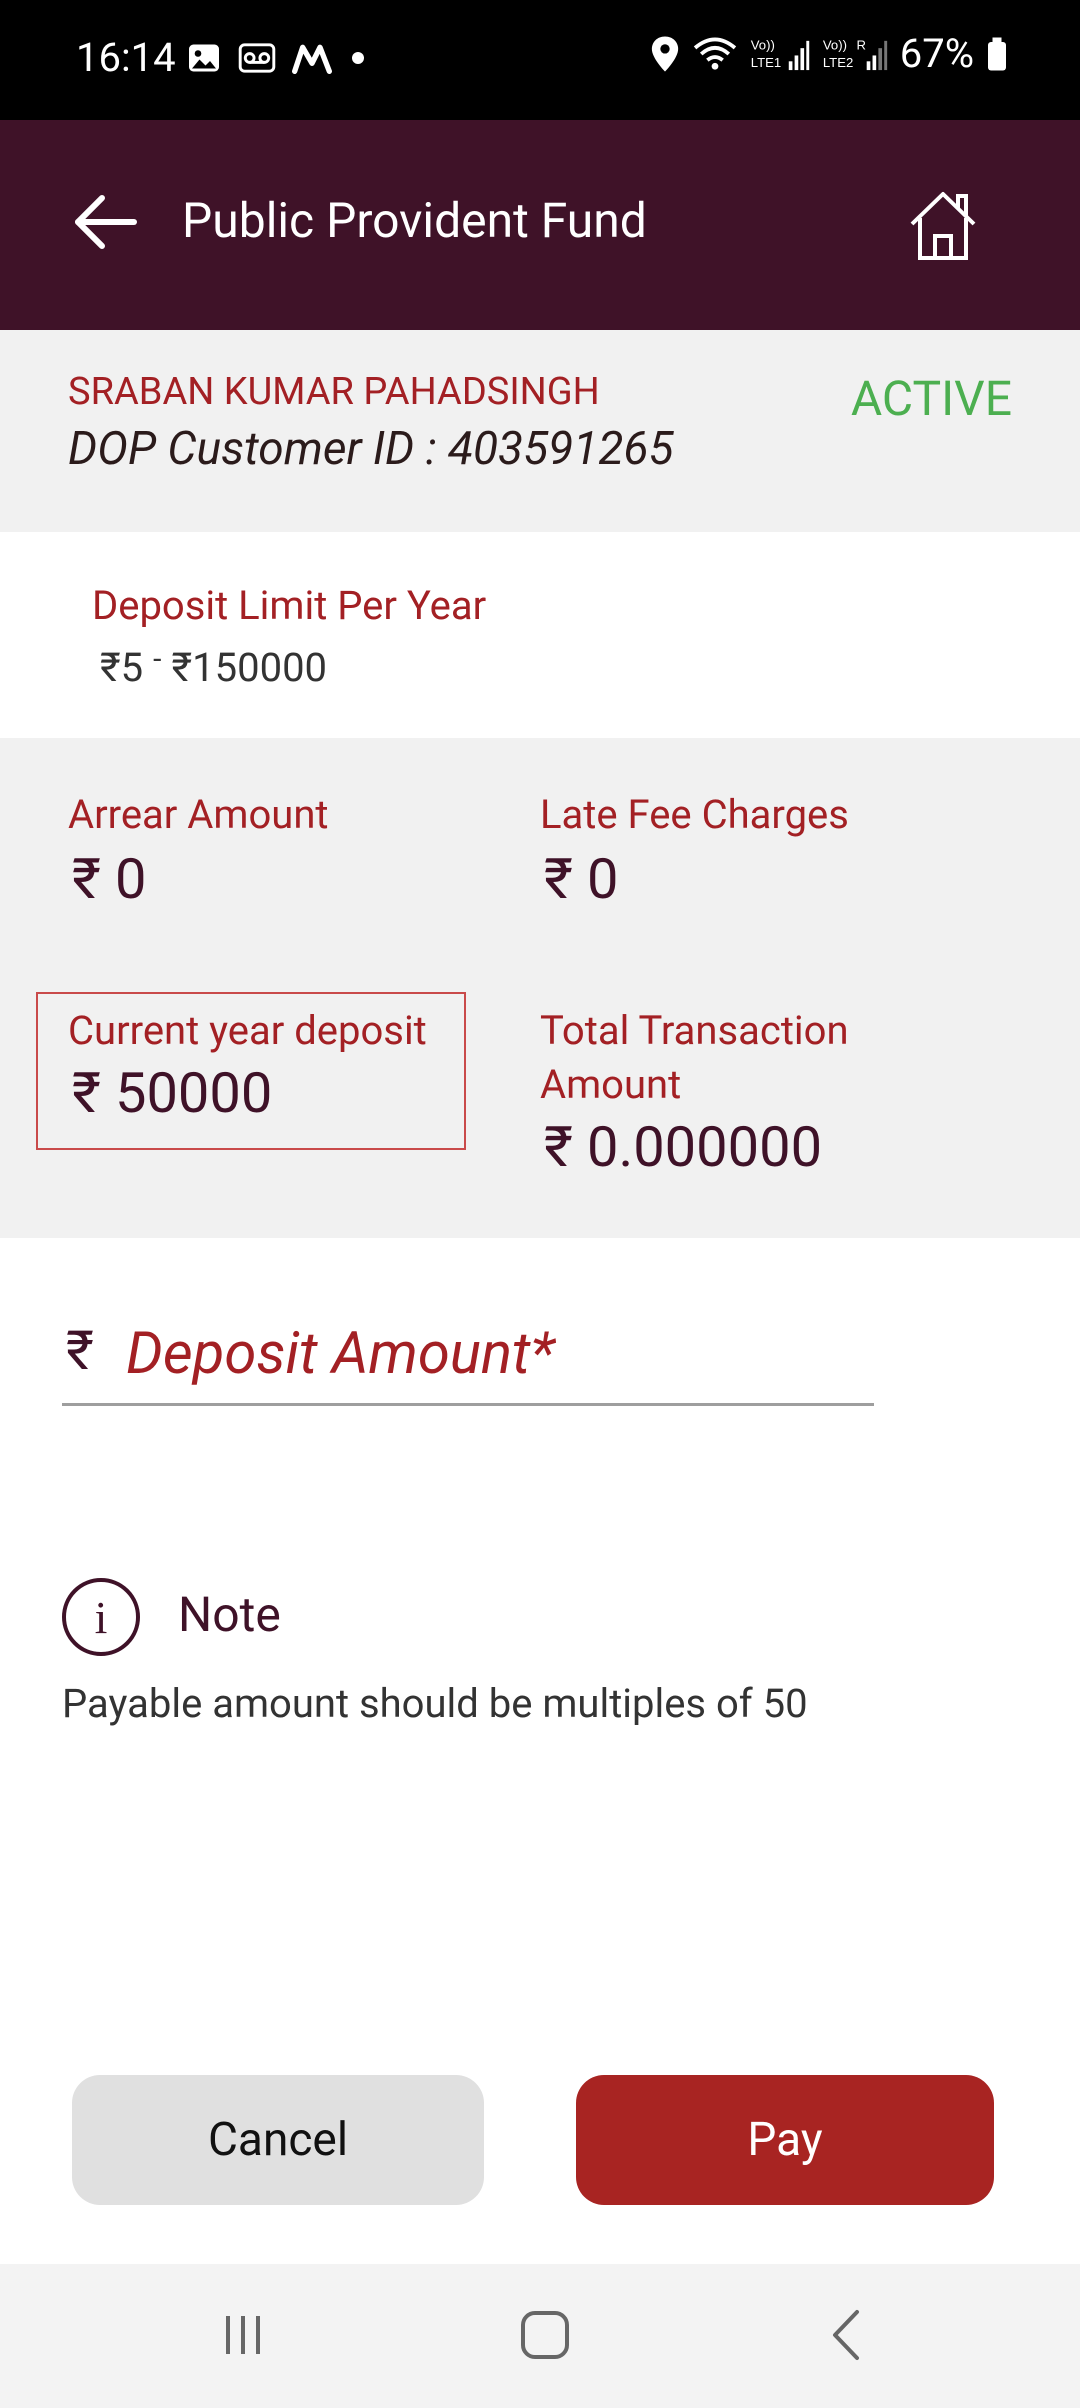 The height and width of the screenshot is (2408, 1080). What do you see at coordinates (130, 879) in the screenshot?
I see `arrear-amount: 0` at bounding box center [130, 879].